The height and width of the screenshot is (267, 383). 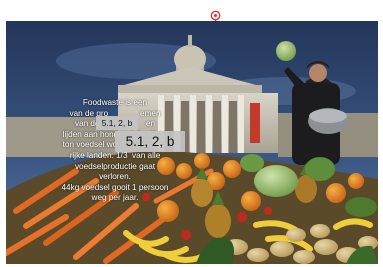 I want to click on caption-line: 44kg voedsel gooit 1 persoon, so click(x=115, y=187).